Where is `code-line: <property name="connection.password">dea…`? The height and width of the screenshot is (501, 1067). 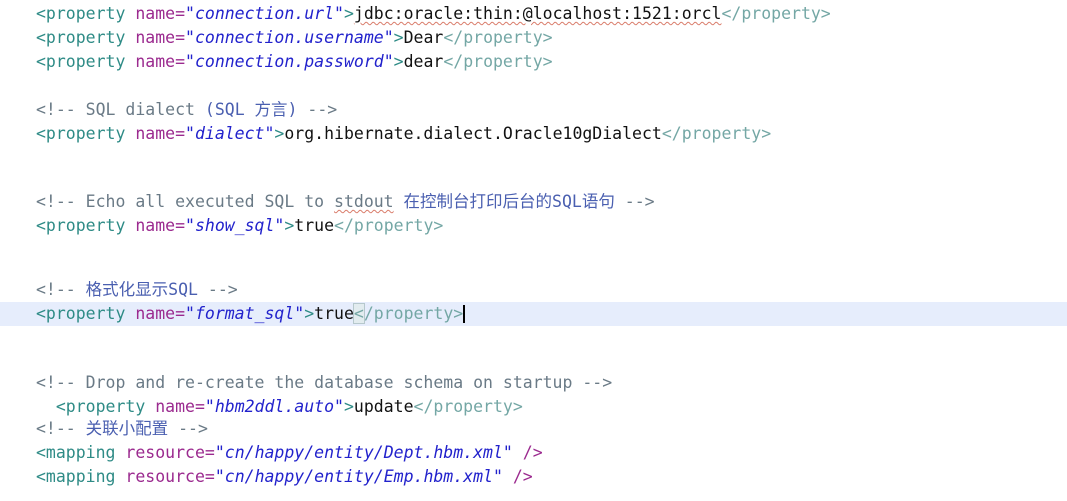 code-line: <property name="connection.password">dea… is located at coordinates (533, 62).